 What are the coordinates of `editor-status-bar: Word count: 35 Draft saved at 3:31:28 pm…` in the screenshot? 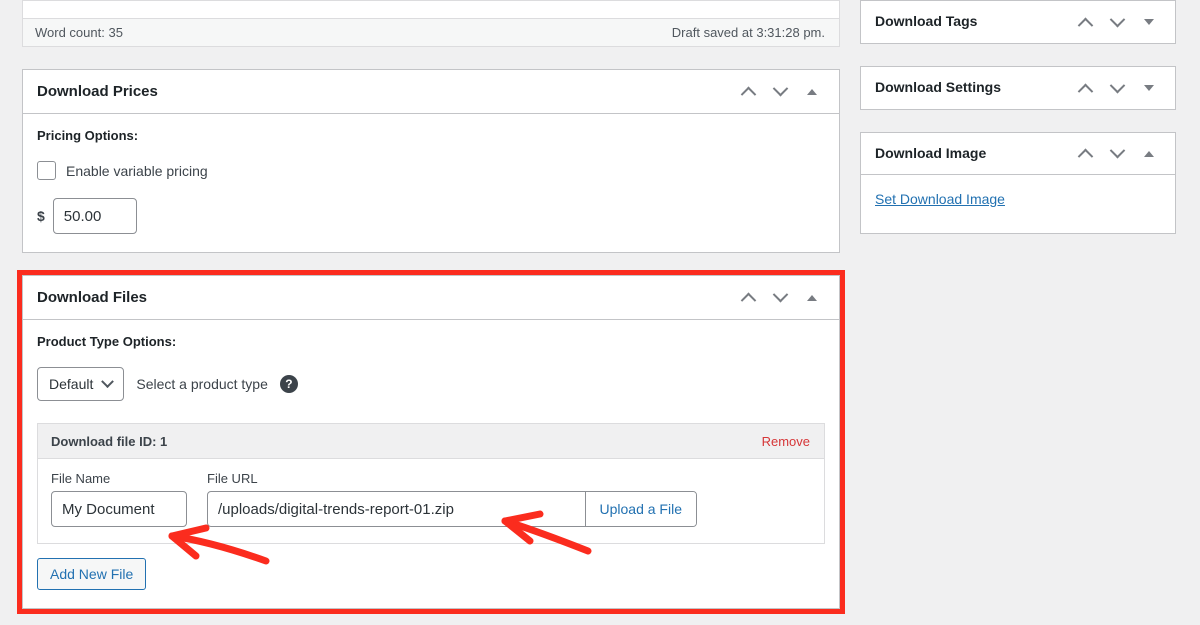 It's located at (431, 32).